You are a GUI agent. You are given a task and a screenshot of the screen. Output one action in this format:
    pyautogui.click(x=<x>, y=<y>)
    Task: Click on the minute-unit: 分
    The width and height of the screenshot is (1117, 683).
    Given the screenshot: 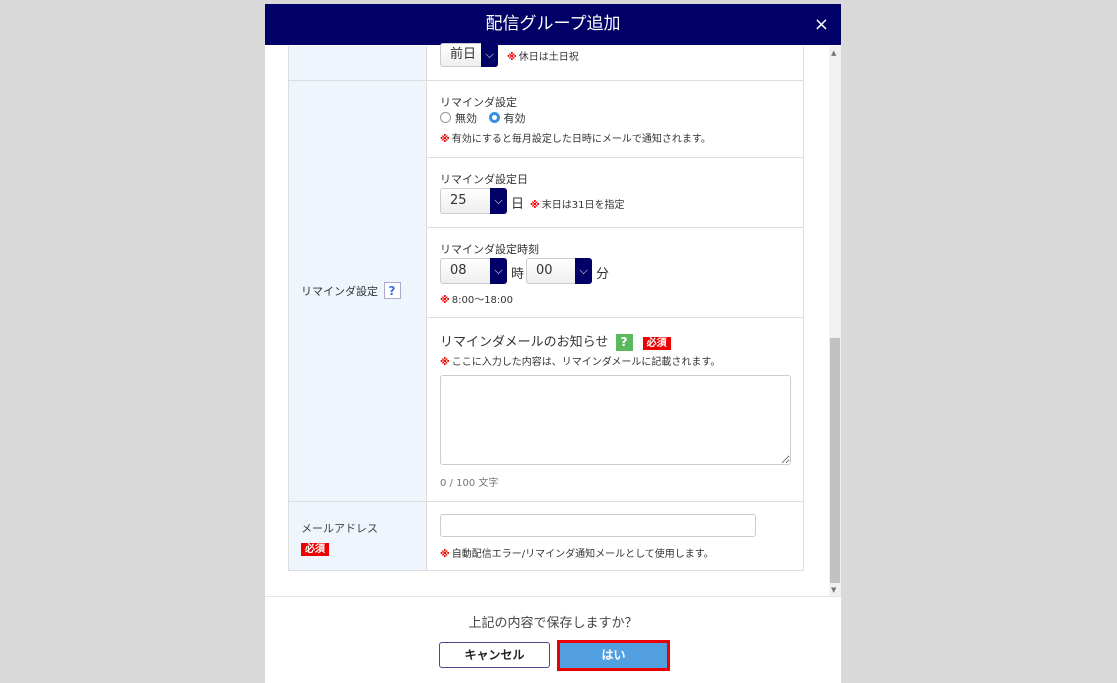 What is the action you would take?
    pyautogui.click(x=603, y=274)
    